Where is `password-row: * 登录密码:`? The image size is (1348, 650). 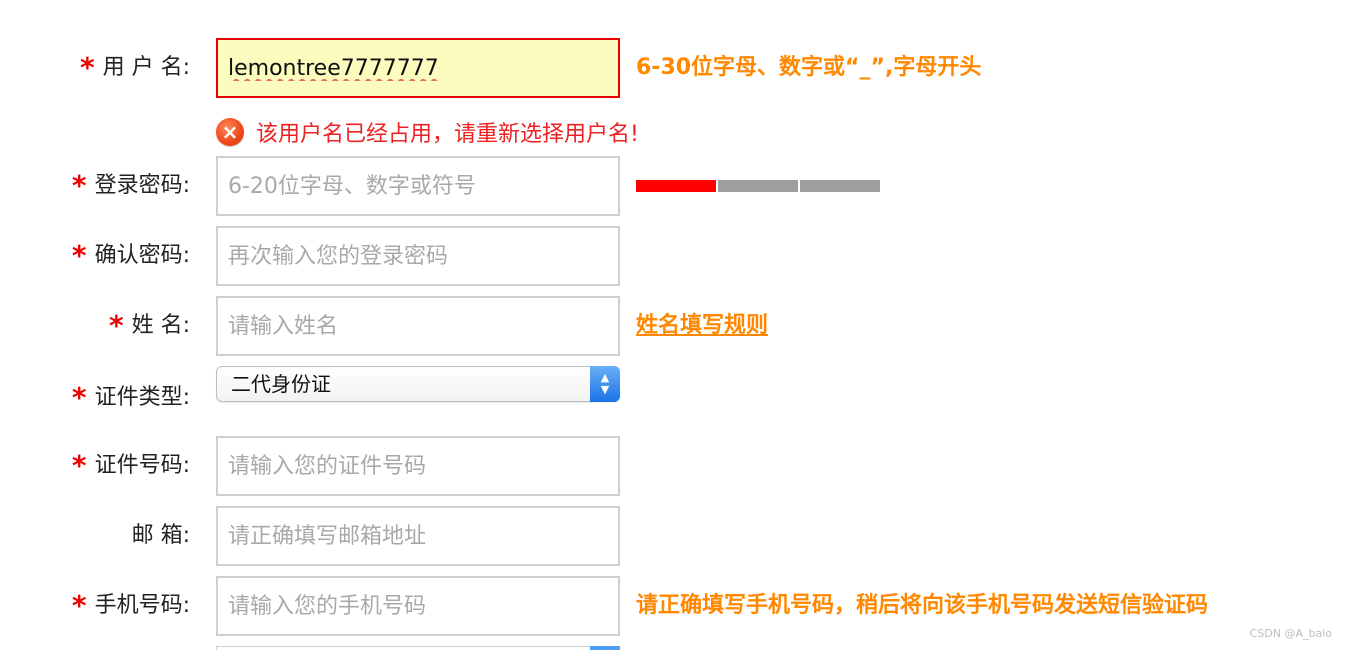
password-row: * 登录密码: is located at coordinates (674, 186).